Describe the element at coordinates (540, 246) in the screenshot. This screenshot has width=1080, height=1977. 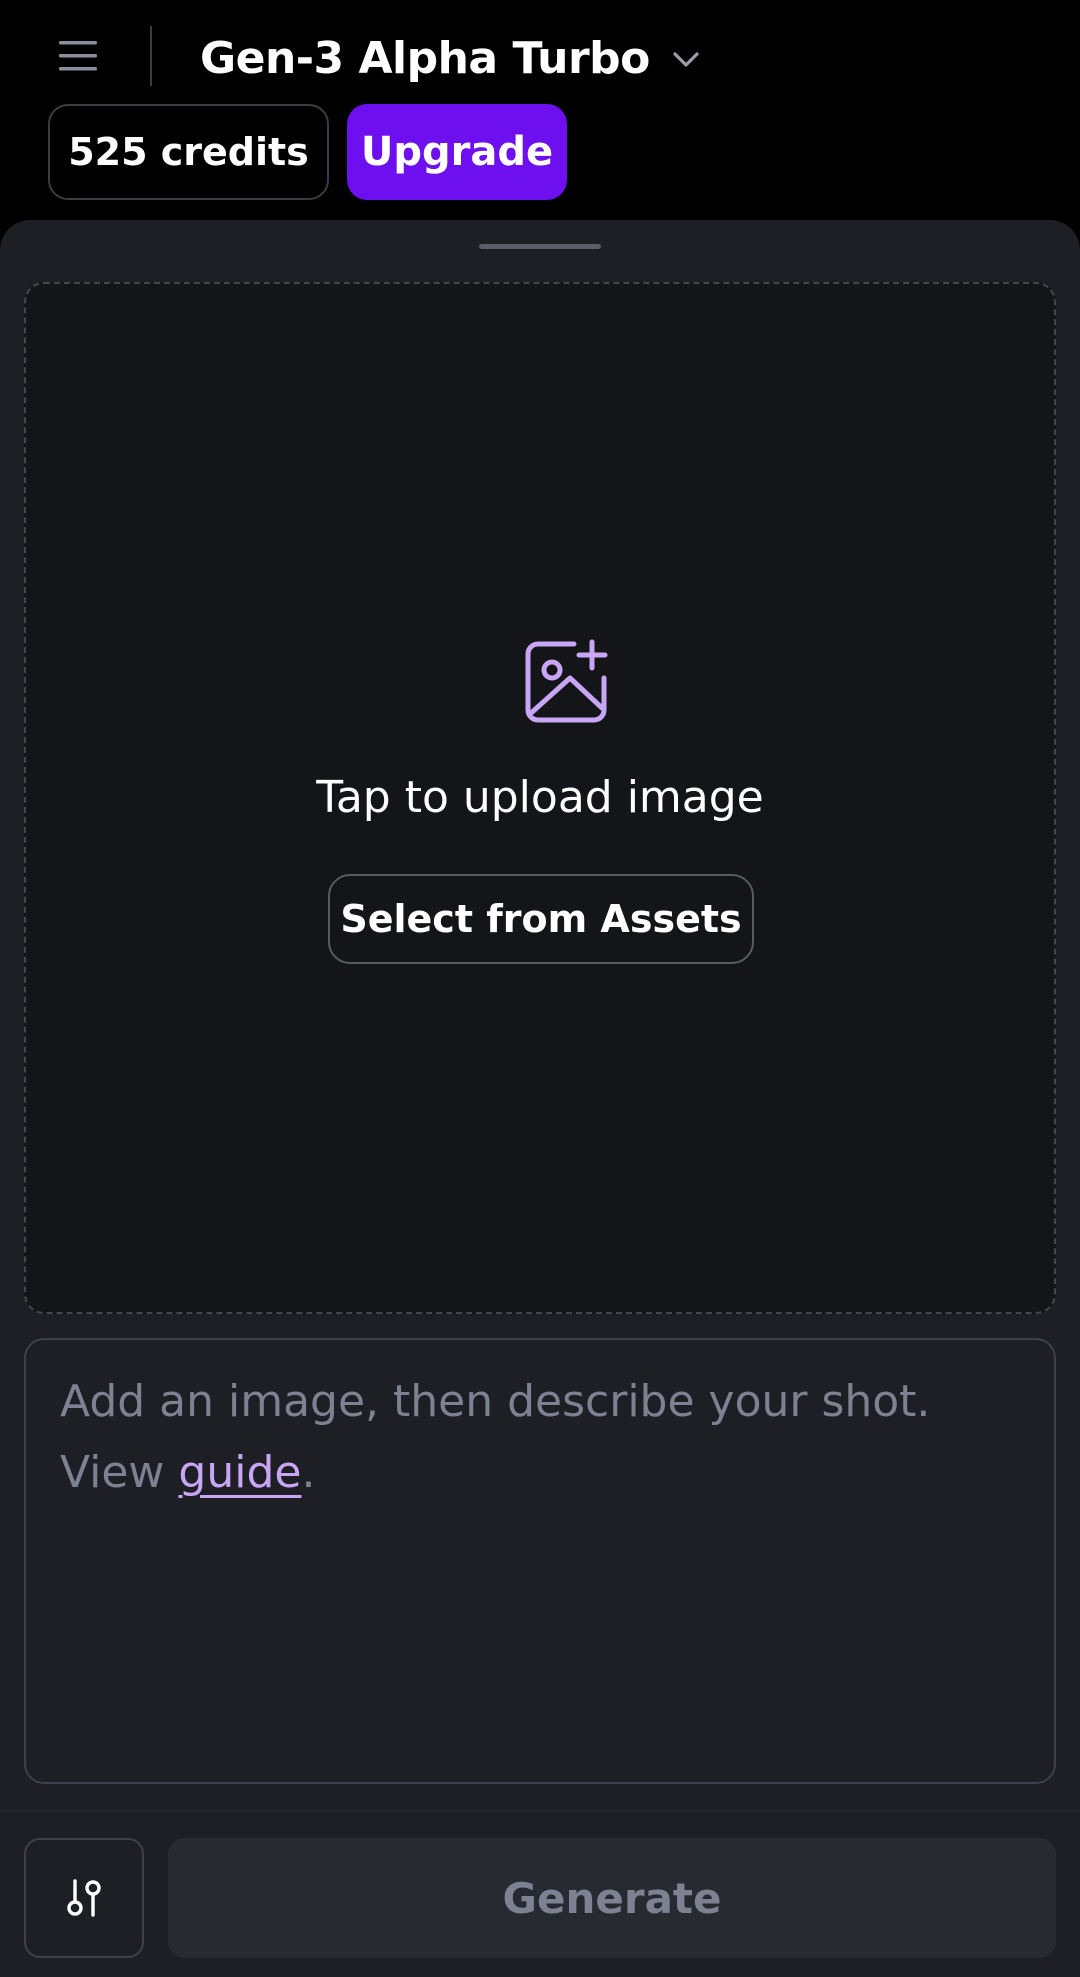
I see `sheet-drag-handle` at that location.